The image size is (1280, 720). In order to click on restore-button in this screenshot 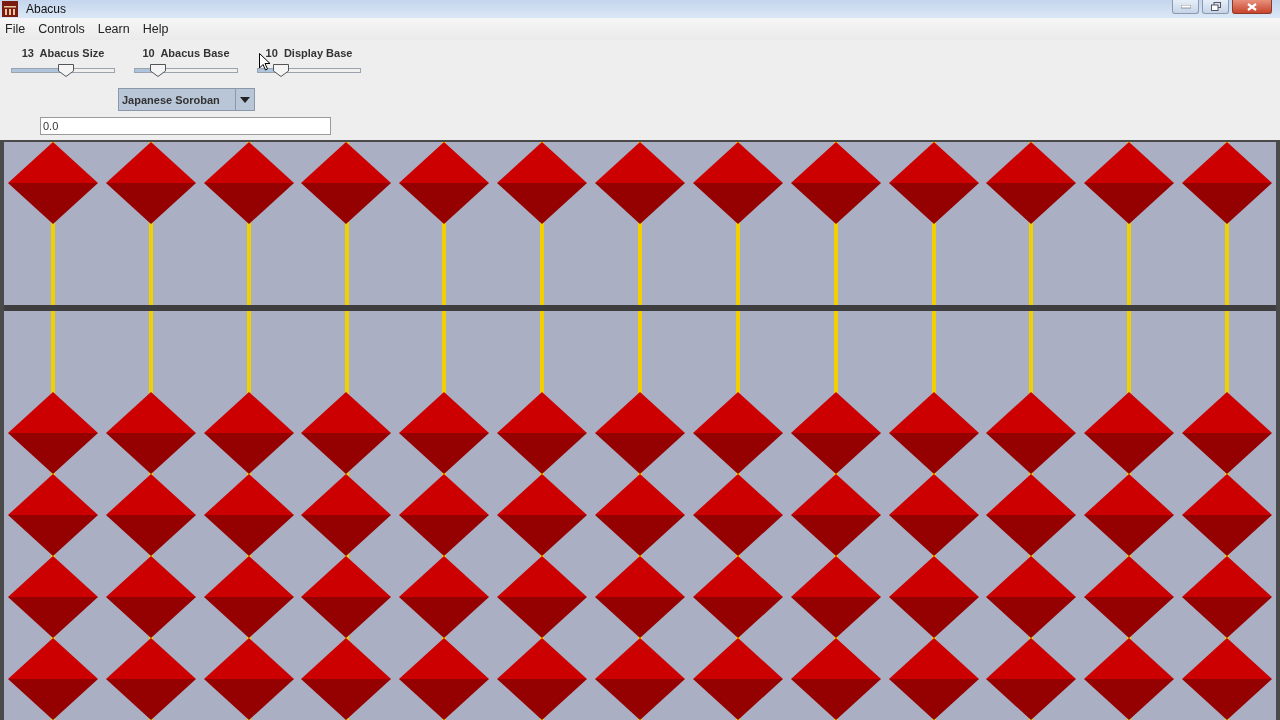, I will do `click(1215, 7)`.